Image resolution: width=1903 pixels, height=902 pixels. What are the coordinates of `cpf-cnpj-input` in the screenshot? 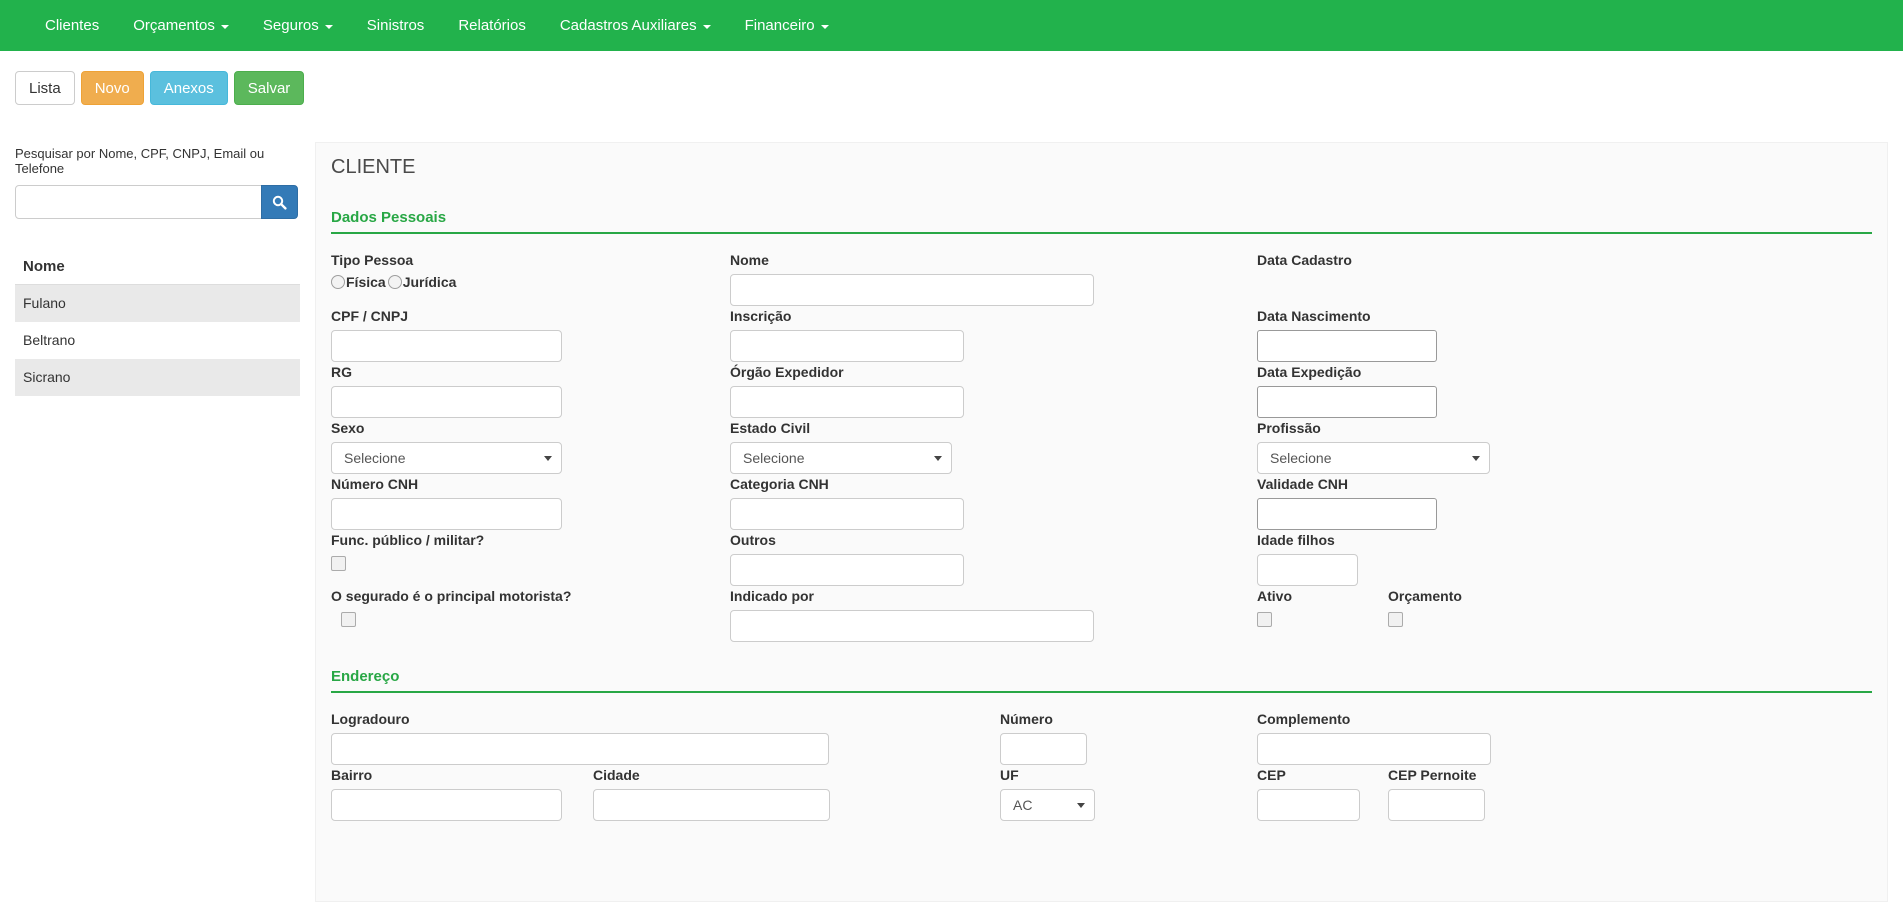 It's located at (446, 346).